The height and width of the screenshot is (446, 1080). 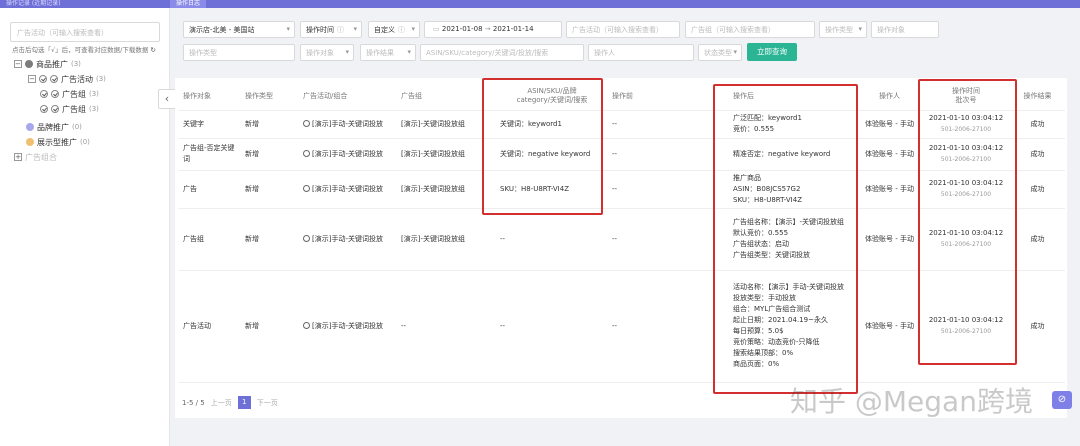 What do you see at coordinates (750, 29) in the screenshot?
I see `adgroup-select: 广告组（可输入搜索查看）` at bounding box center [750, 29].